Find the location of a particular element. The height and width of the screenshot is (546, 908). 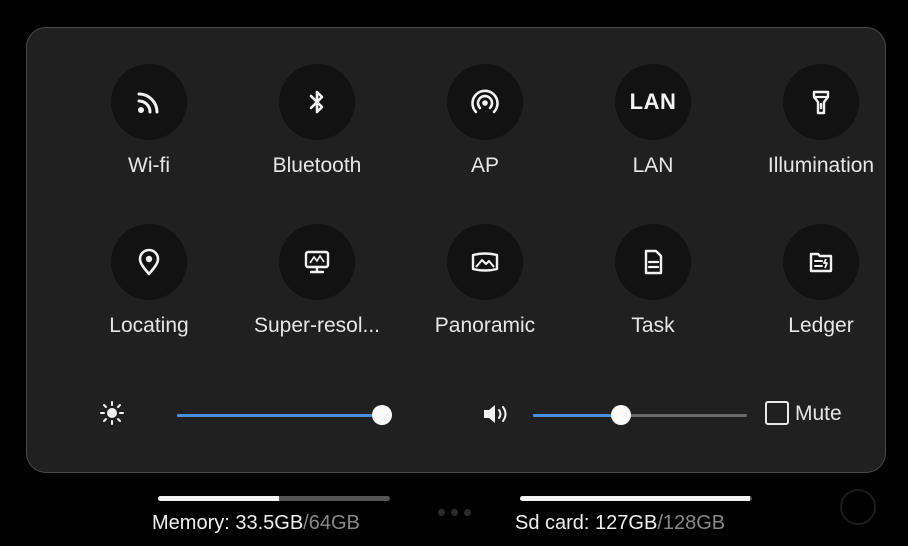

ledger-toggle: Ledger is located at coordinates (821, 289).